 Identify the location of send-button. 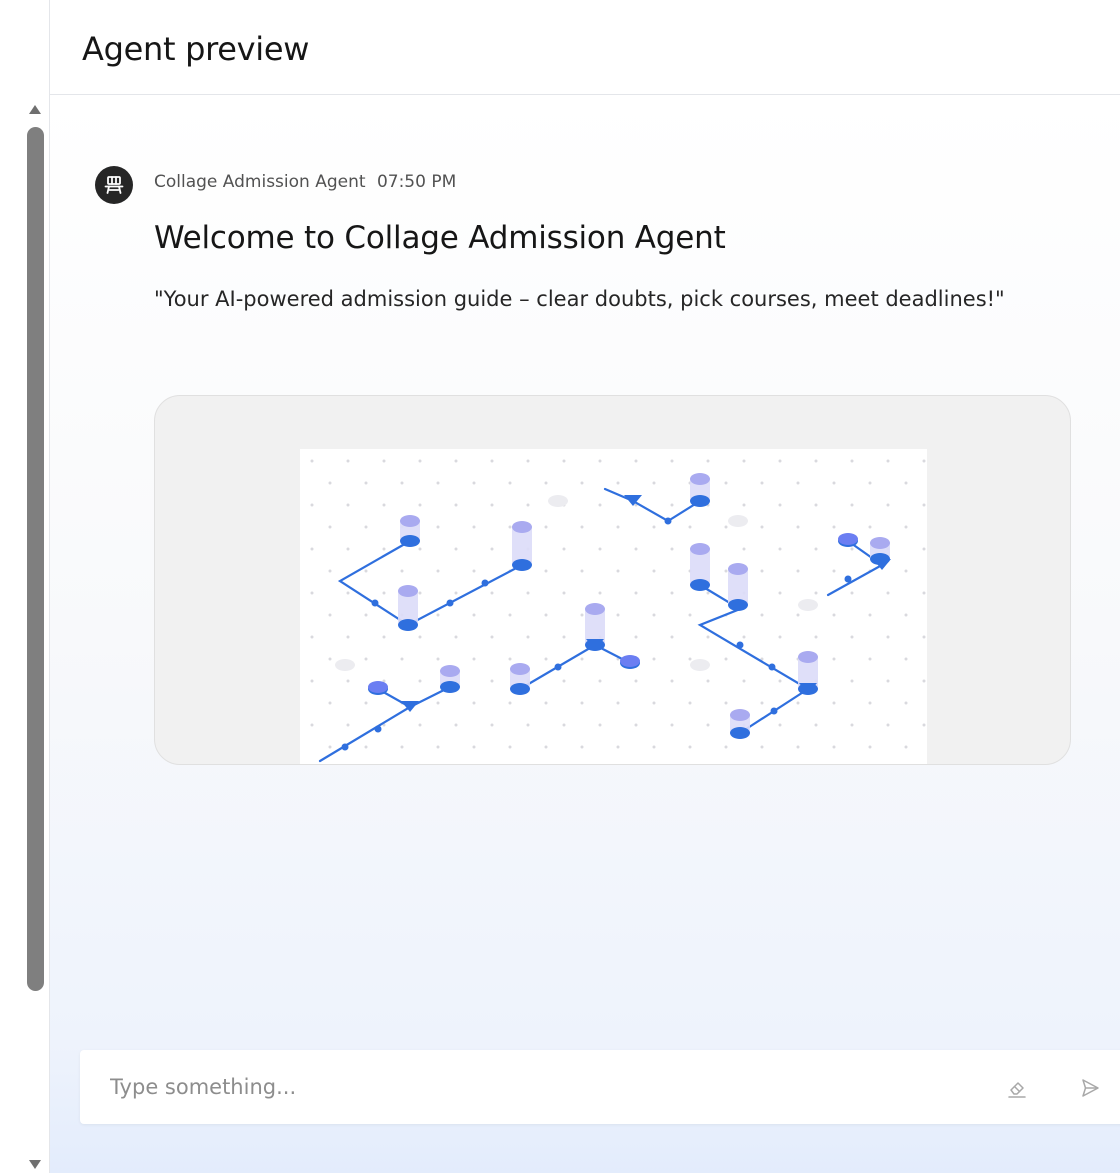
(1090, 1088).